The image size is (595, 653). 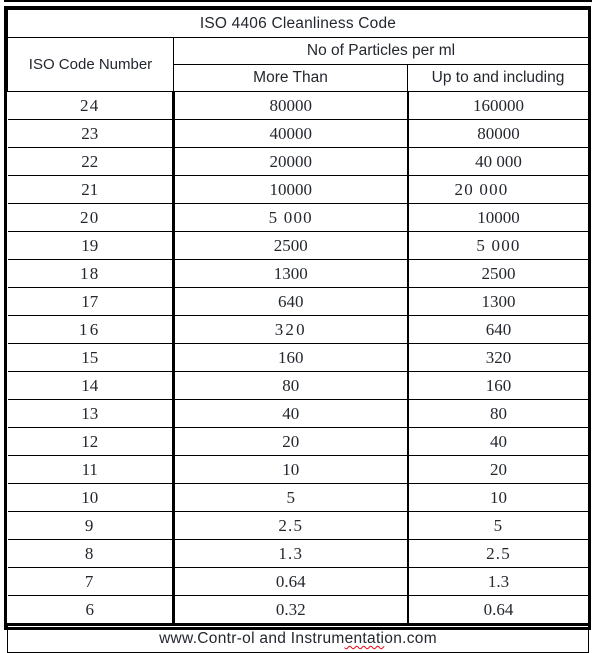 What do you see at coordinates (291, 245) in the screenshot?
I see `cell-more-than: 2500` at bounding box center [291, 245].